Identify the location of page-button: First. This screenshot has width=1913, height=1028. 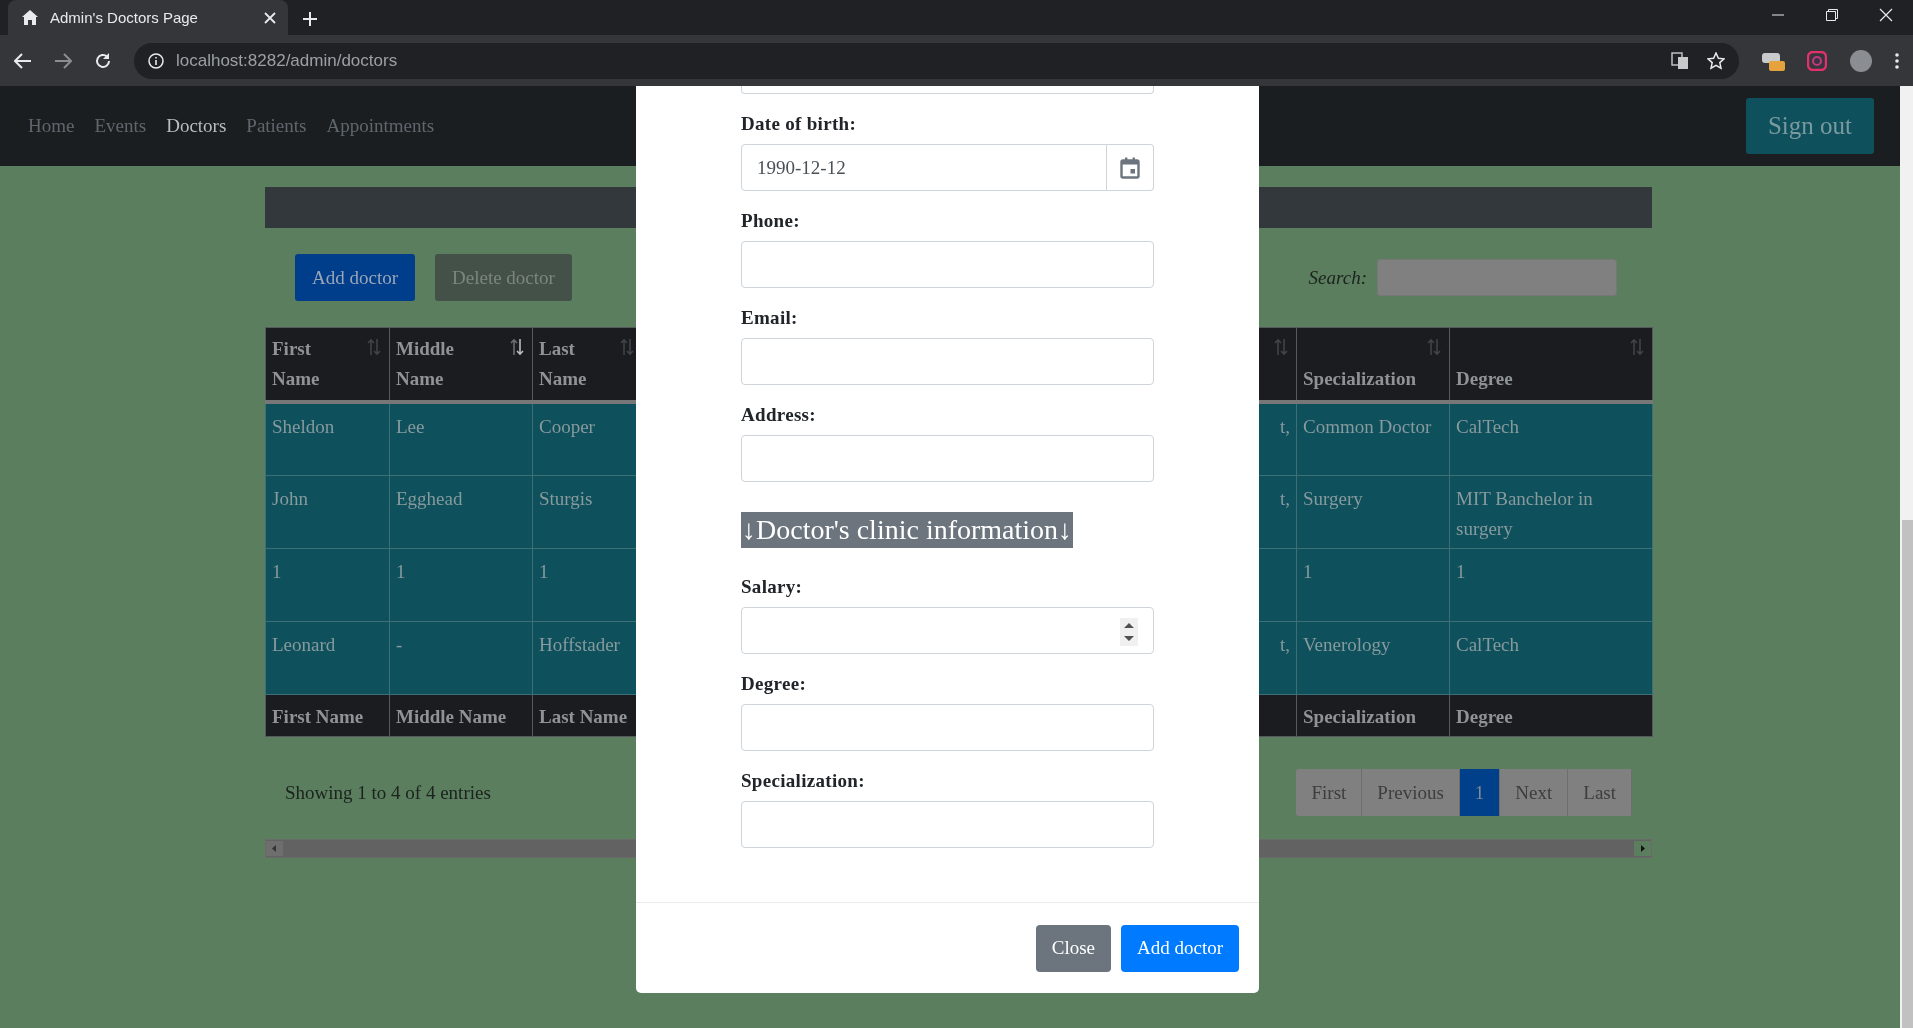
(1329, 792).